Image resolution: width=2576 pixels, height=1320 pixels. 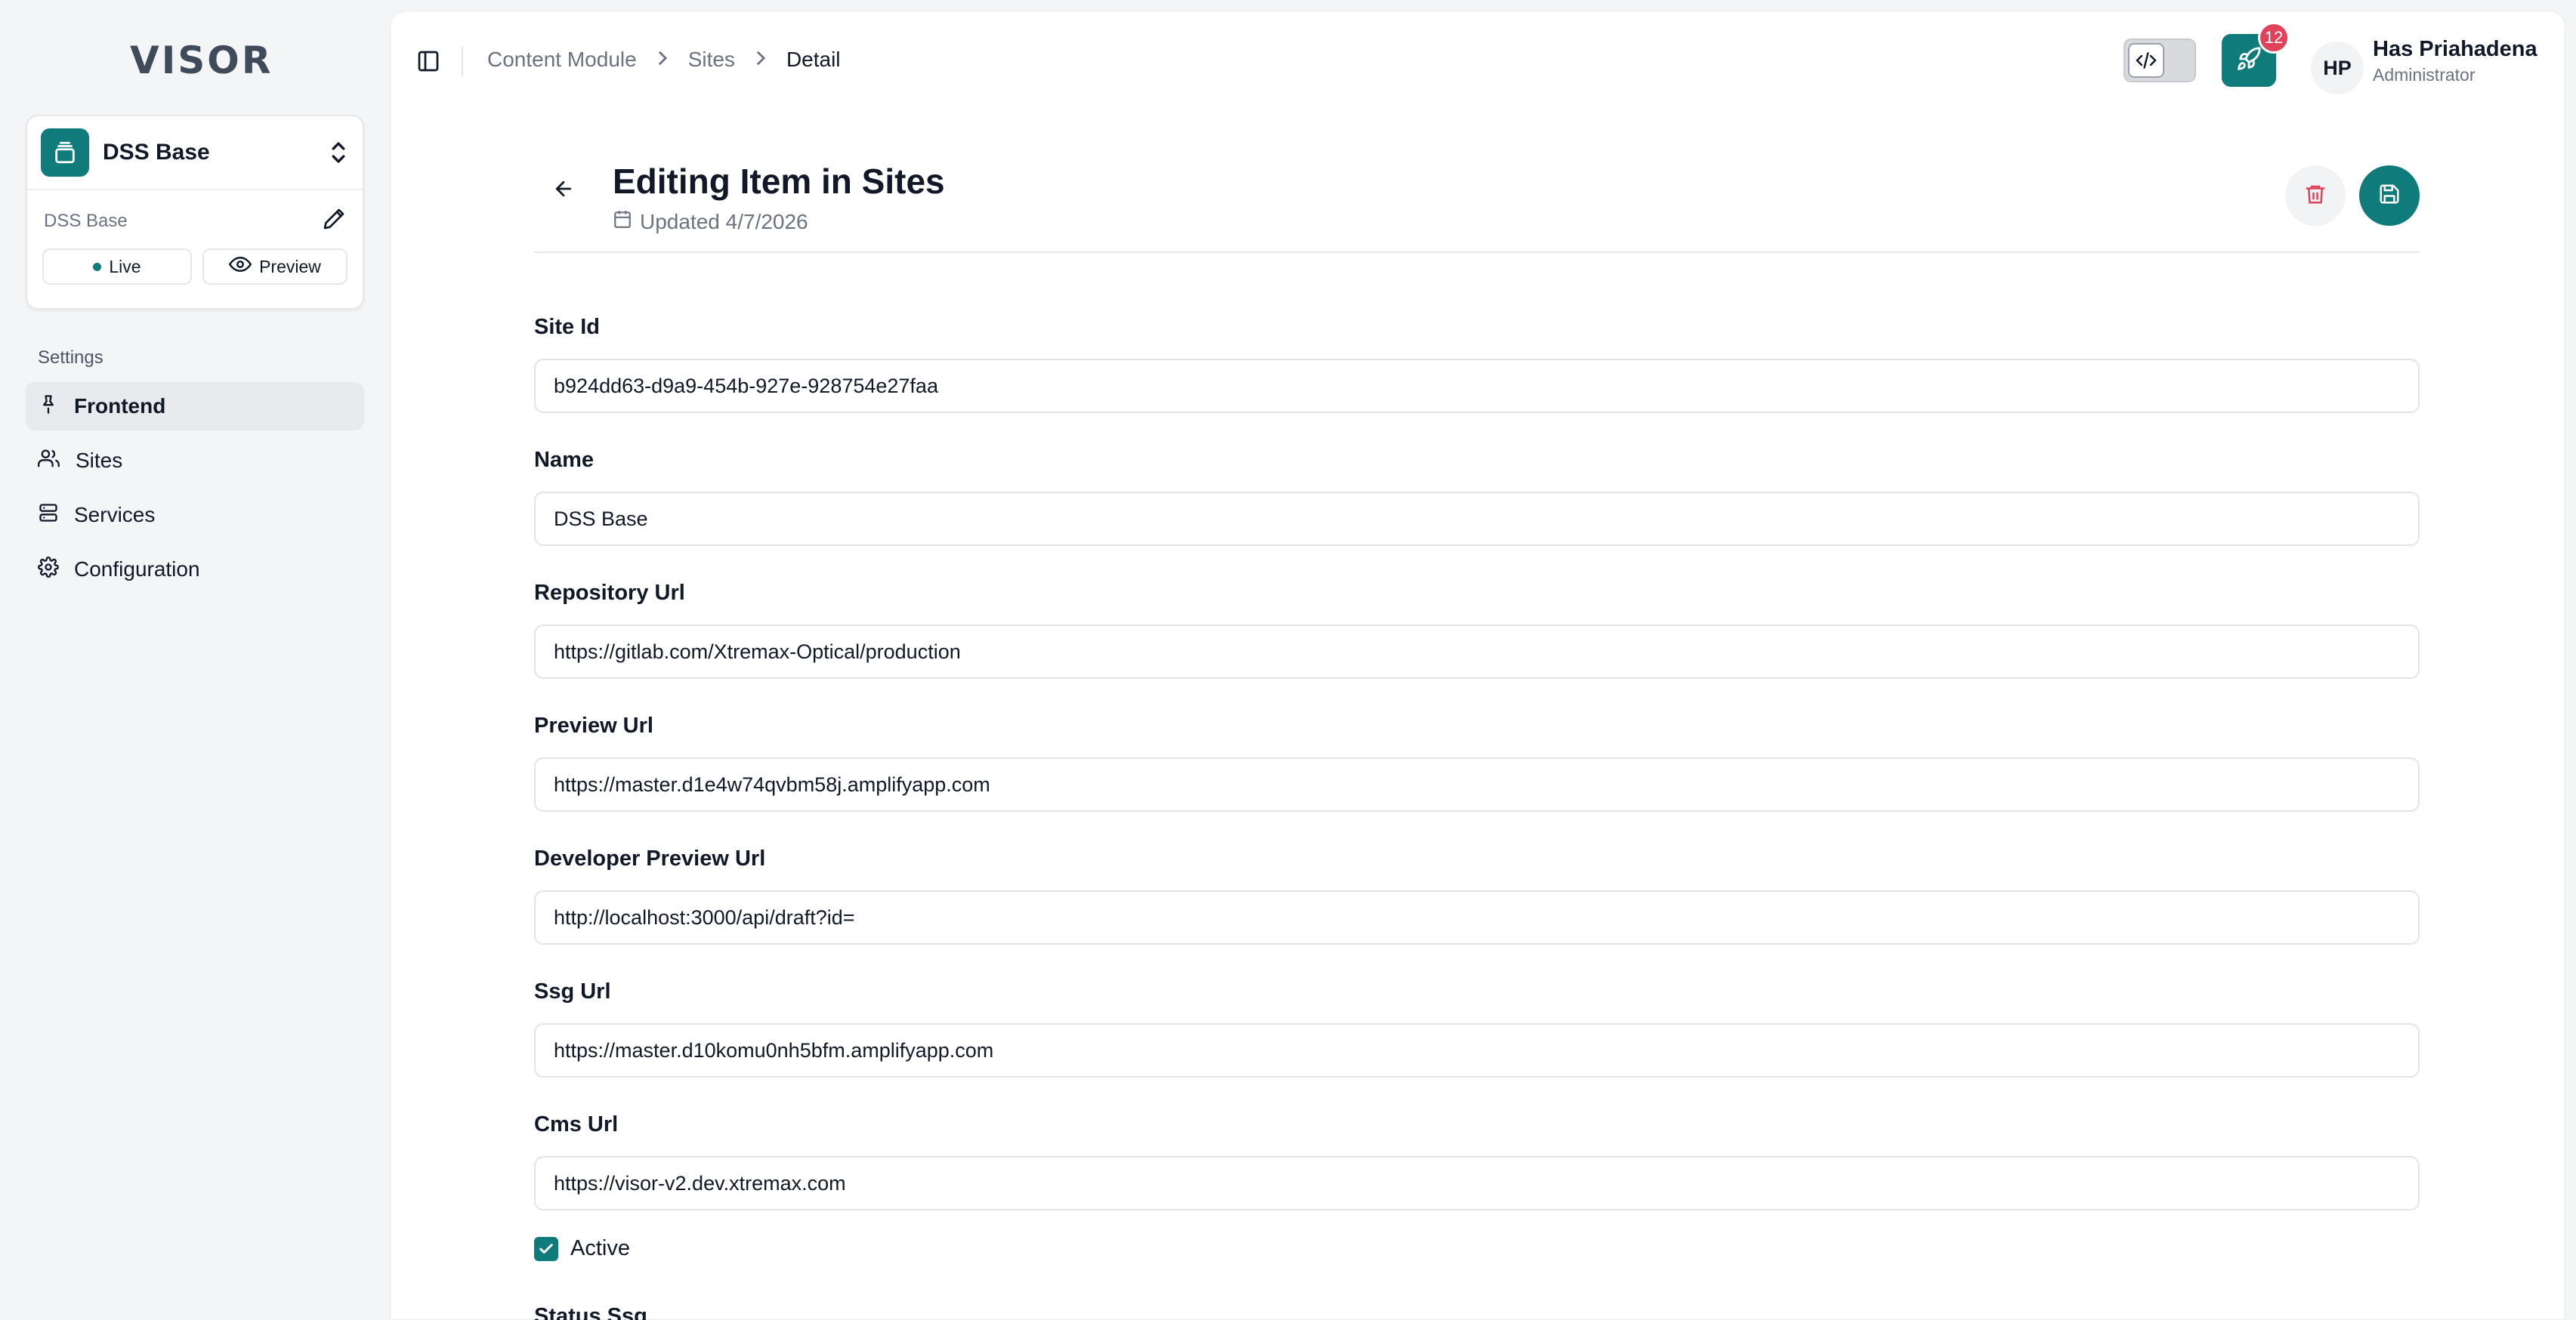 What do you see at coordinates (120, 406) in the screenshot?
I see `sidebar-item-label: Frontend` at bounding box center [120, 406].